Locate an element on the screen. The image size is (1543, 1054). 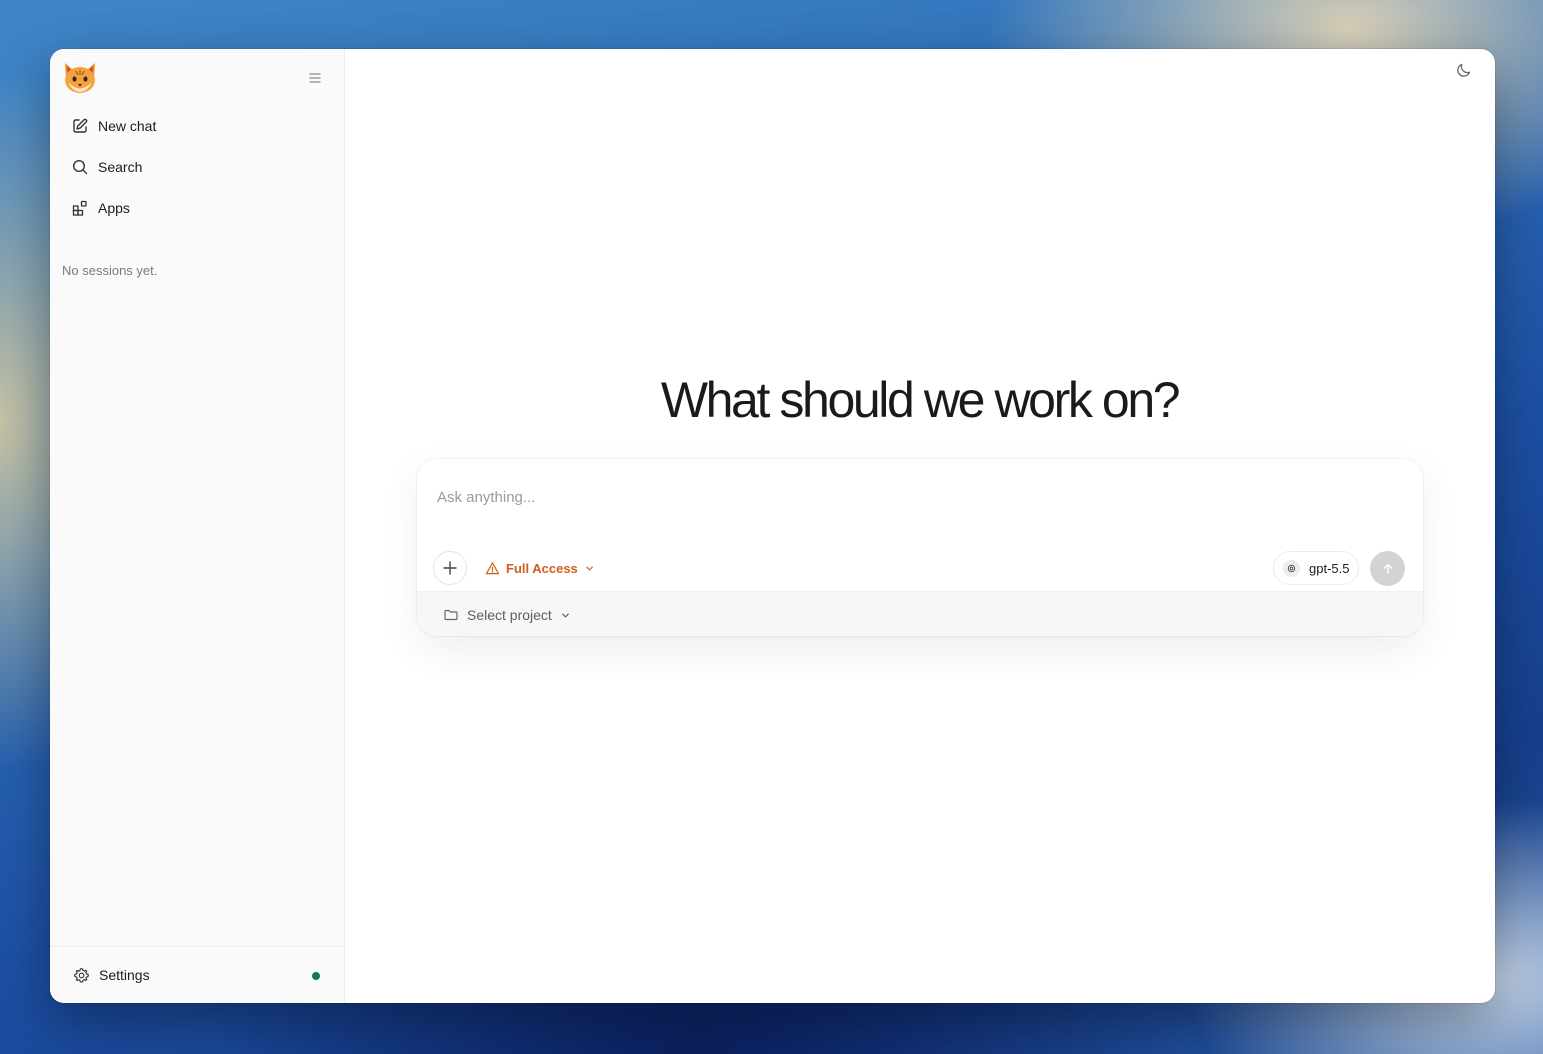
chat-composer: Full Access gpt-5.5 is located at coordinates (920, 547).